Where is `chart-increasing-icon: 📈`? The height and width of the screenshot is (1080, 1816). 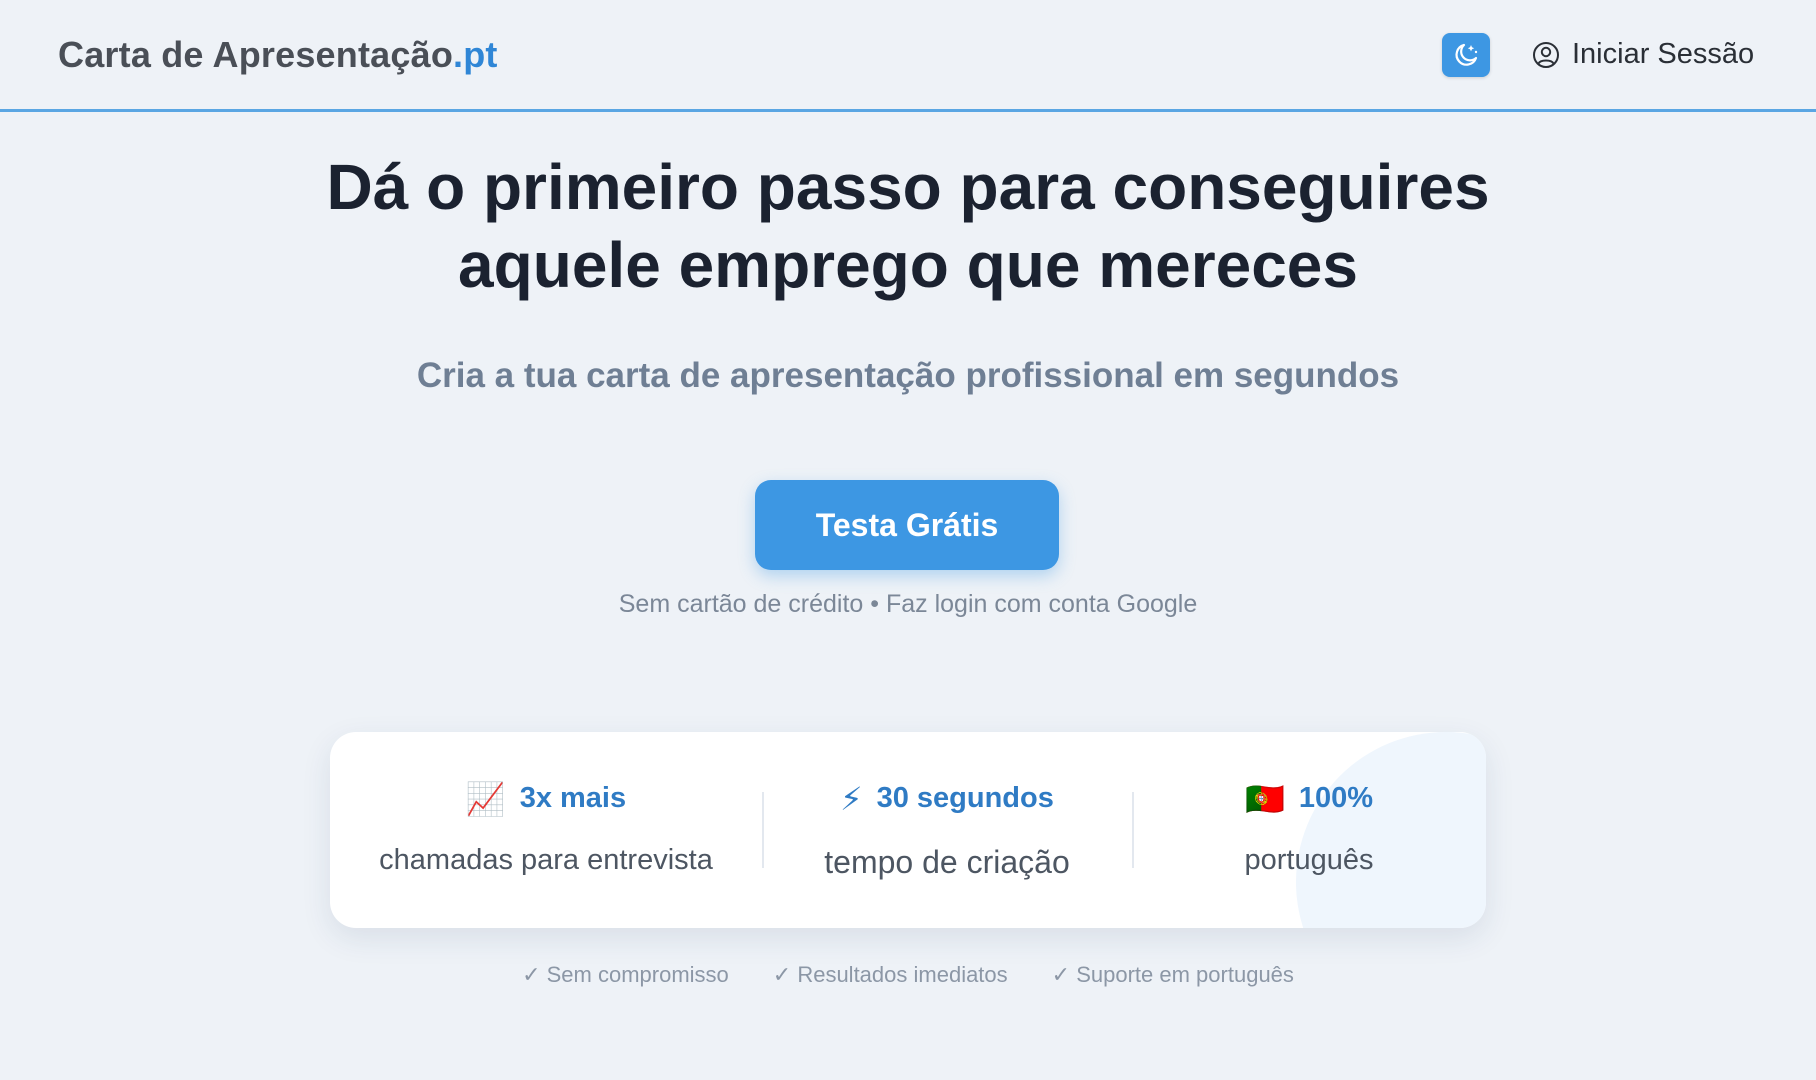 chart-increasing-icon: 📈 is located at coordinates (485, 798).